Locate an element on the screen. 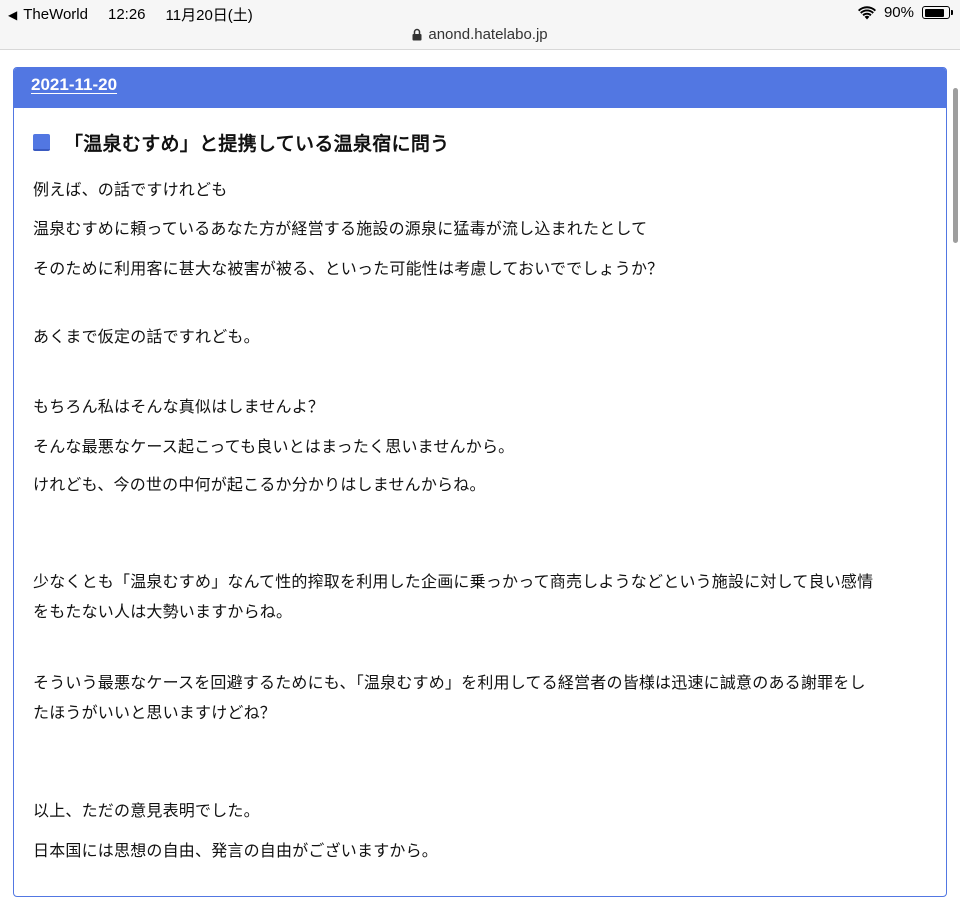 This screenshot has width=960, height=897. article-line: をもたない人は大勢いますからね。 is located at coordinates (163, 611).